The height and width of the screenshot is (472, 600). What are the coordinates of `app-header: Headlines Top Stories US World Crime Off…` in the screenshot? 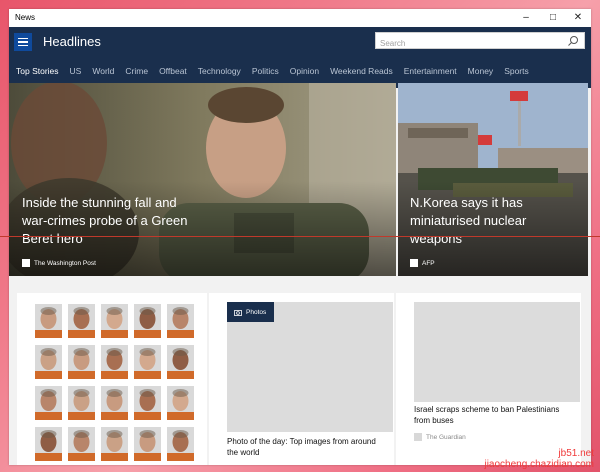 It's located at (300, 57).